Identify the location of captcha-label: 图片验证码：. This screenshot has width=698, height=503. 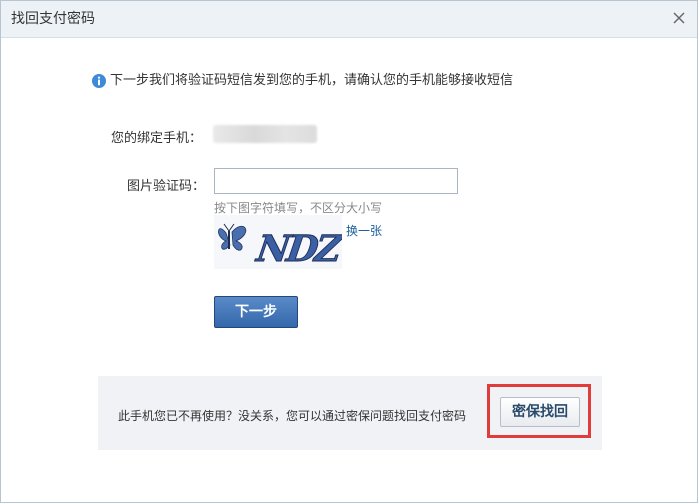
(166, 186).